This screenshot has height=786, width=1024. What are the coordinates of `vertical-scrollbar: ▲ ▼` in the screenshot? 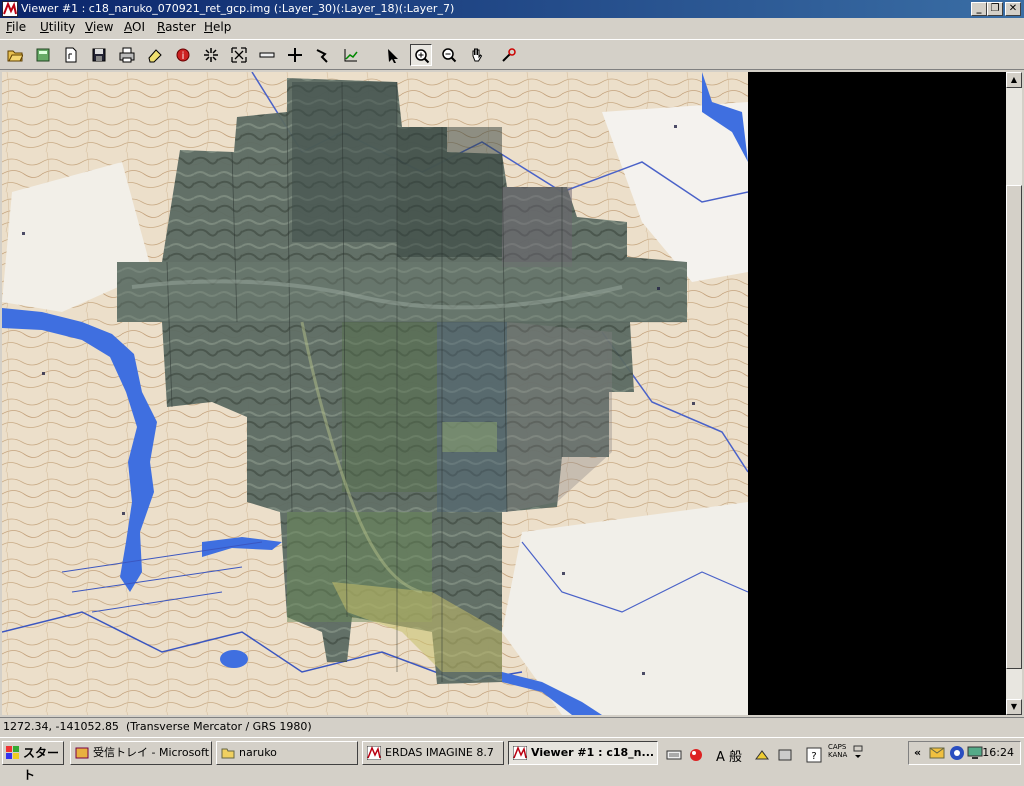 It's located at (1014, 393).